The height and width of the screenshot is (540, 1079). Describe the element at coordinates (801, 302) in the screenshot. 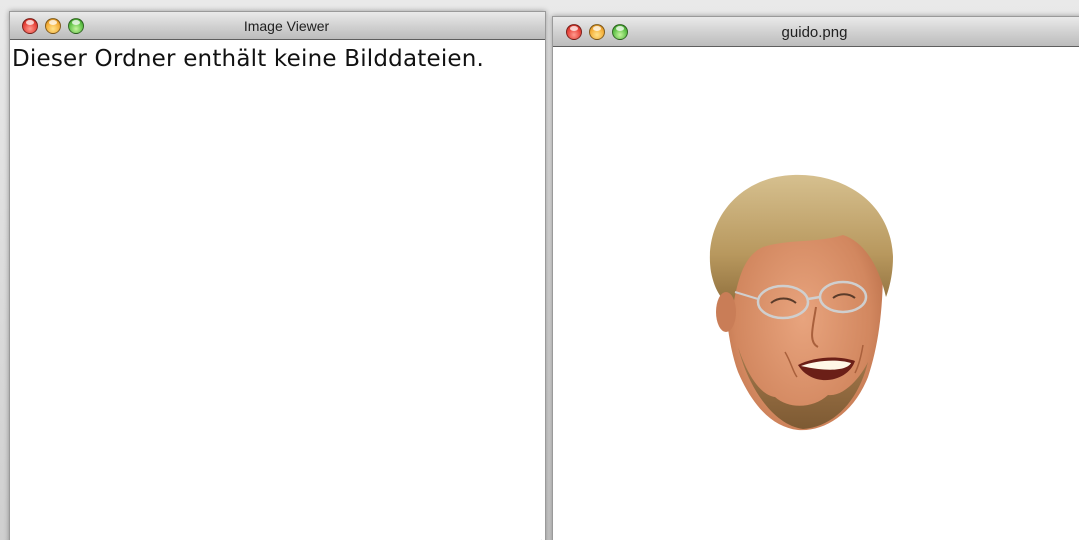

I see `portrait-image` at that location.